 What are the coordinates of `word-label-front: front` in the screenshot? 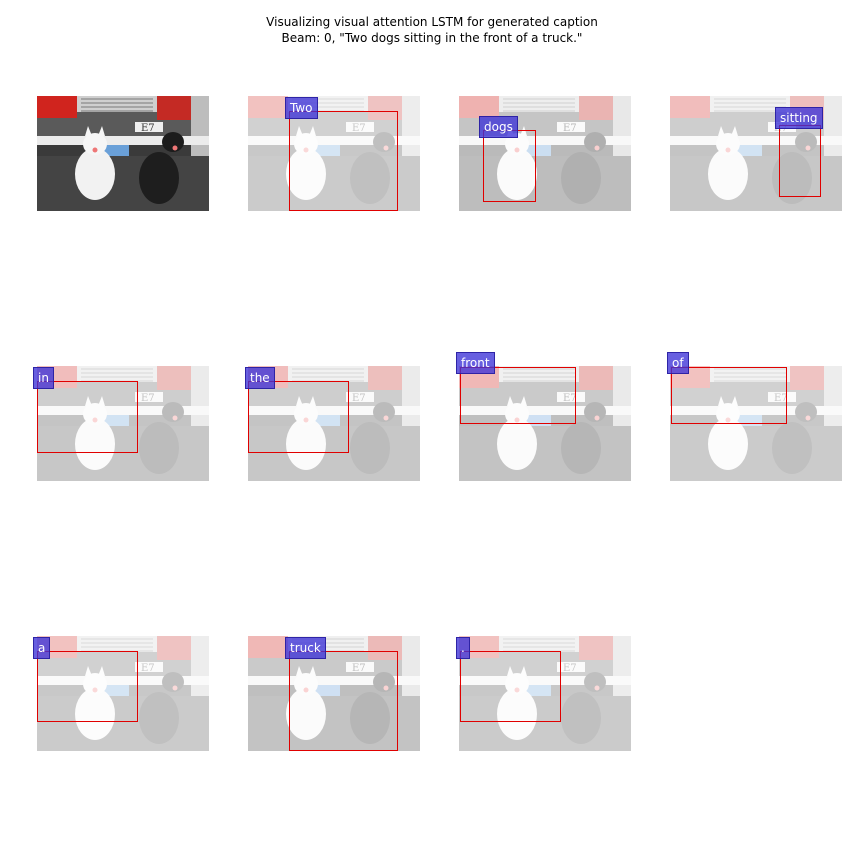 It's located at (475, 363).